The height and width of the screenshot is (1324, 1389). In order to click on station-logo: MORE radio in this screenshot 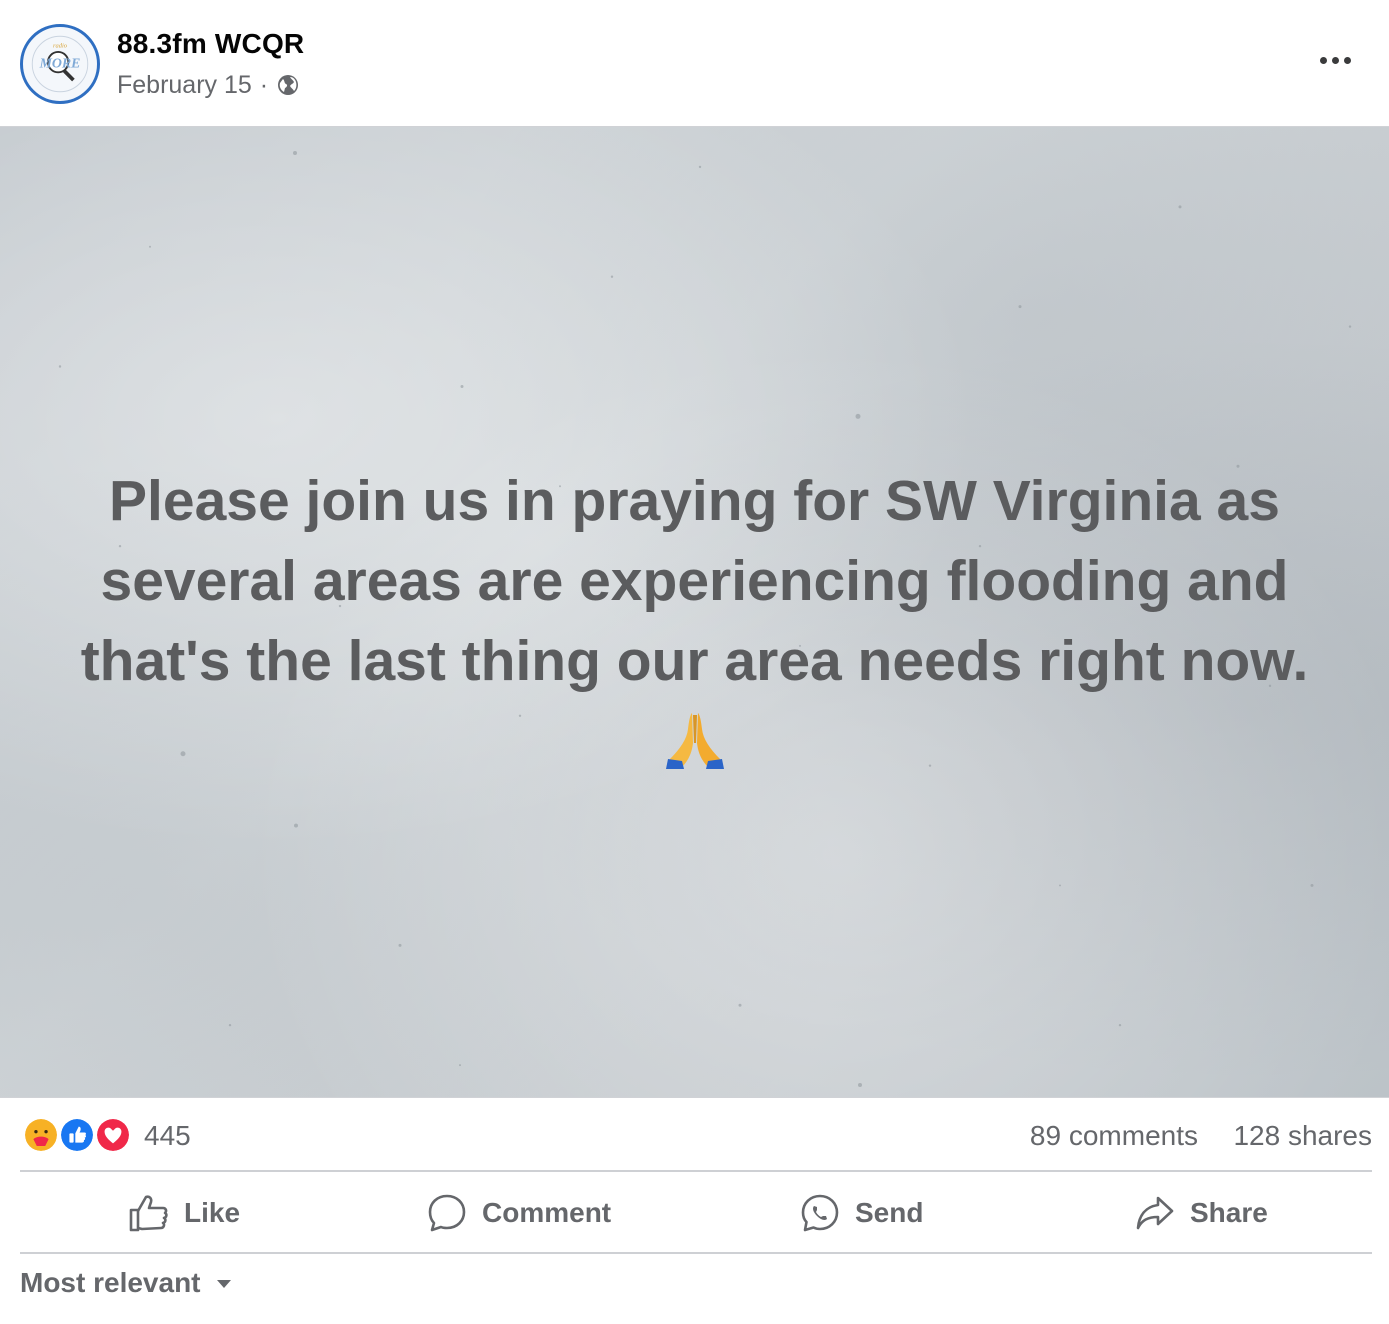, I will do `click(60, 64)`.